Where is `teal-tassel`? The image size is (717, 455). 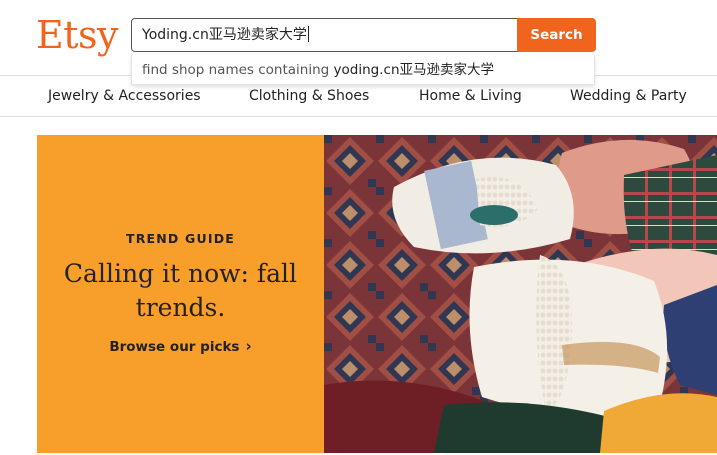
teal-tassel is located at coordinates (494, 215).